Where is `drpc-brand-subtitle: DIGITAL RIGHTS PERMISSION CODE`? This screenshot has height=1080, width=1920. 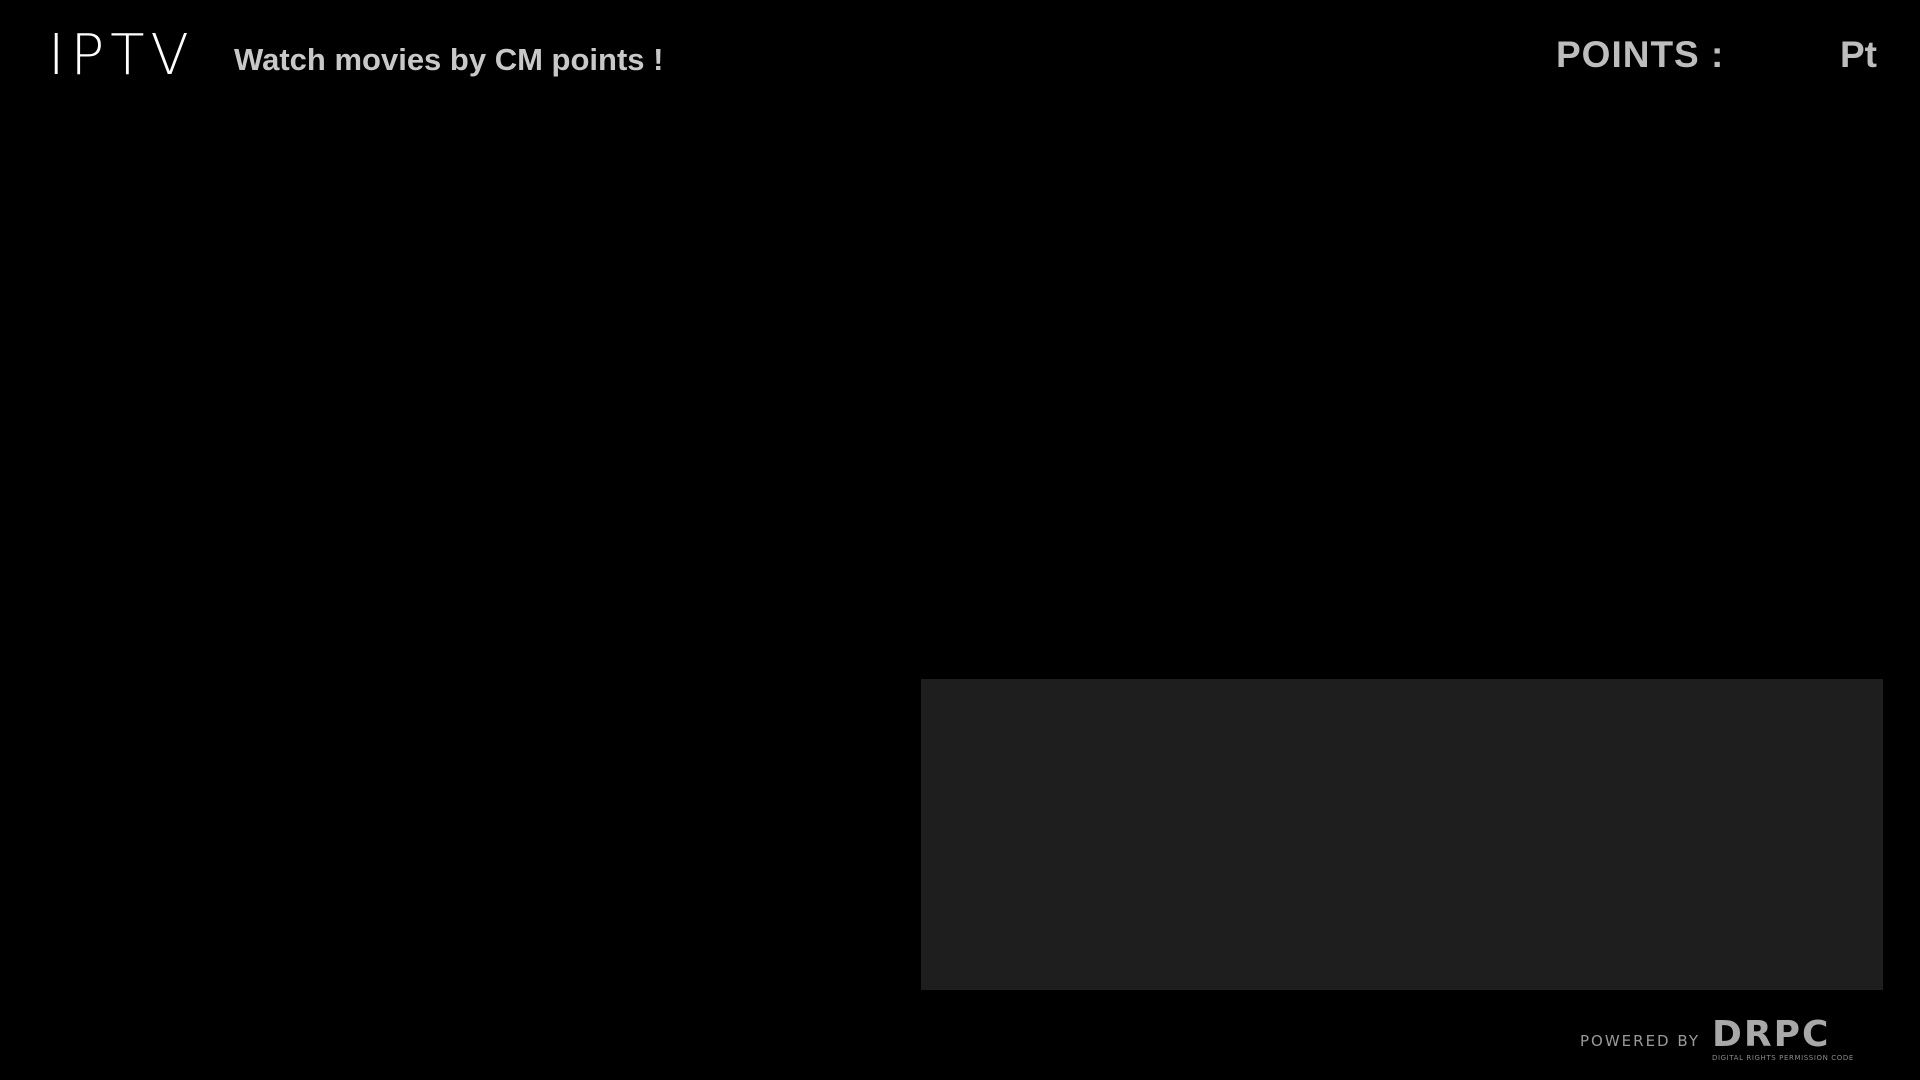
drpc-brand-subtitle: DIGITAL RIGHTS PERMISSION CODE is located at coordinates (1783, 1058).